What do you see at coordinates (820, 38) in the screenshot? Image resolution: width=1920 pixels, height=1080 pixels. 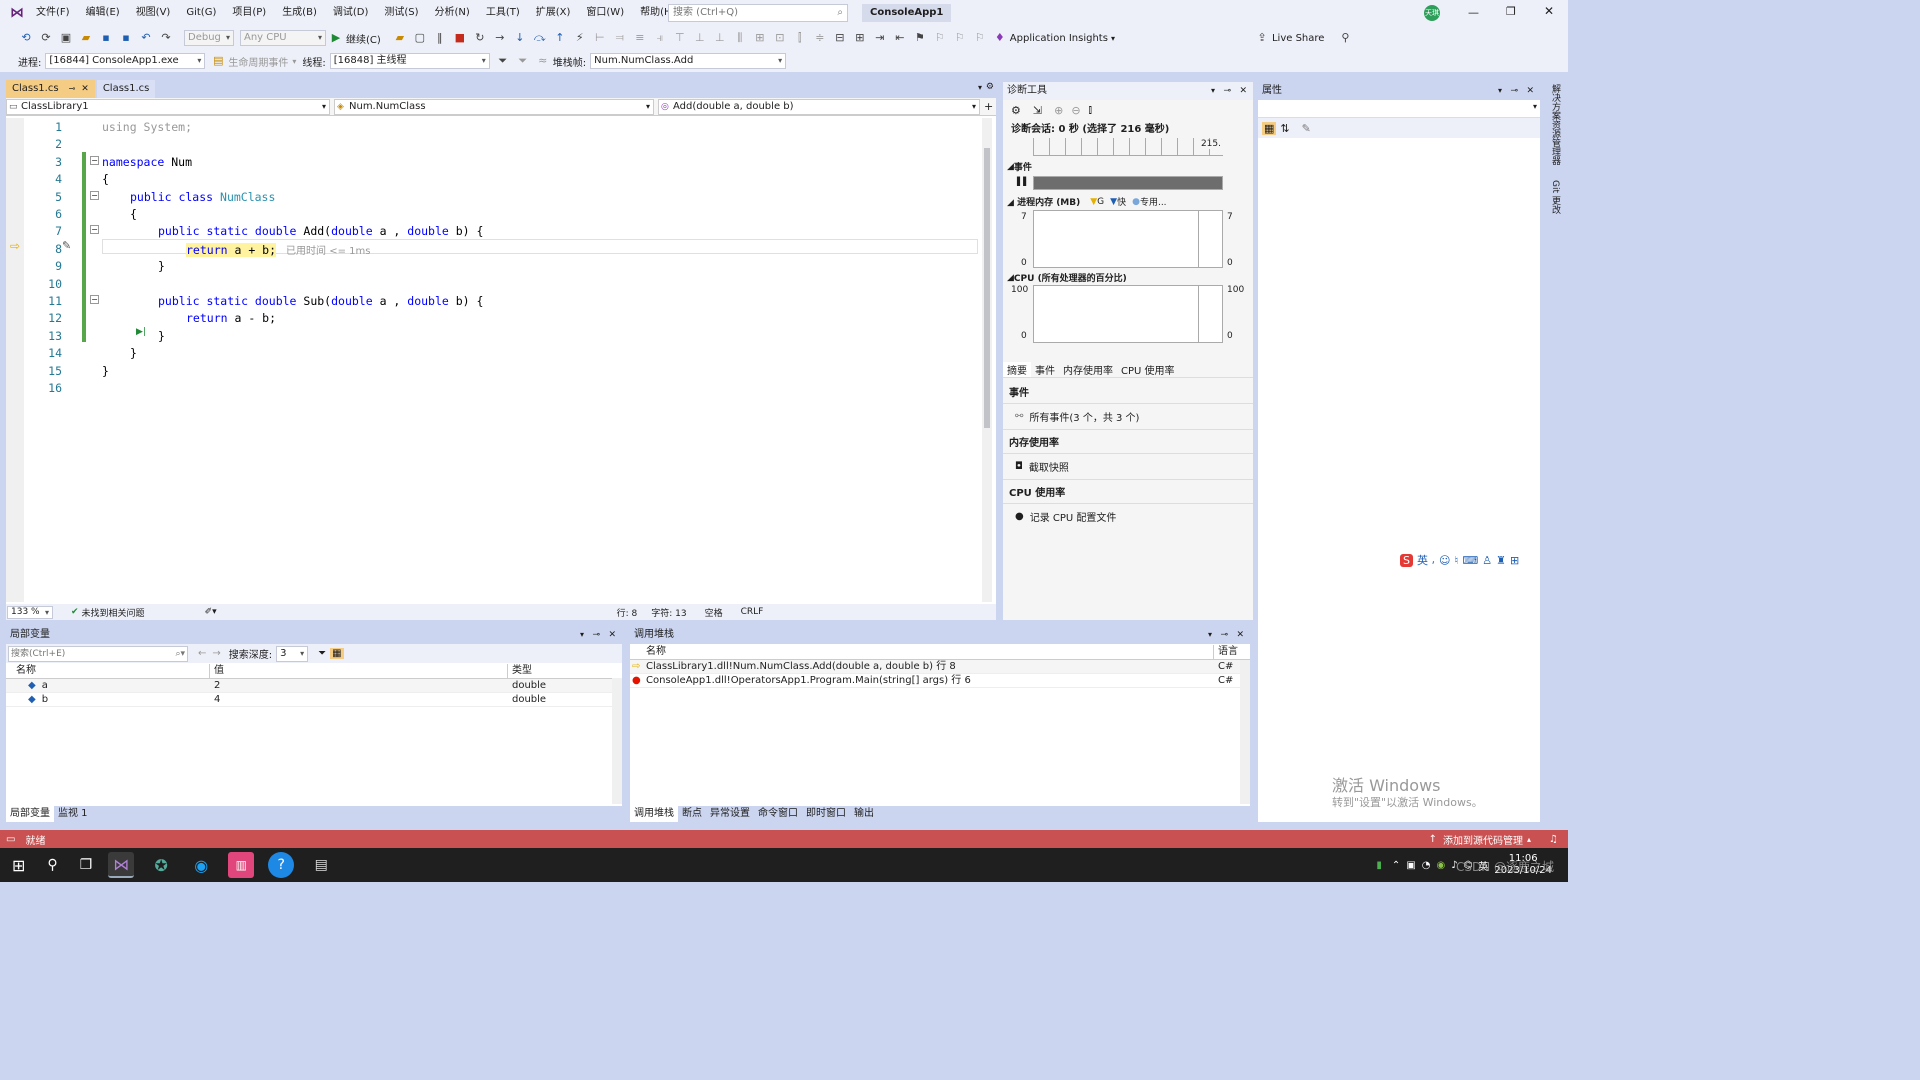 I see `v-spacing-icon: ≑` at bounding box center [820, 38].